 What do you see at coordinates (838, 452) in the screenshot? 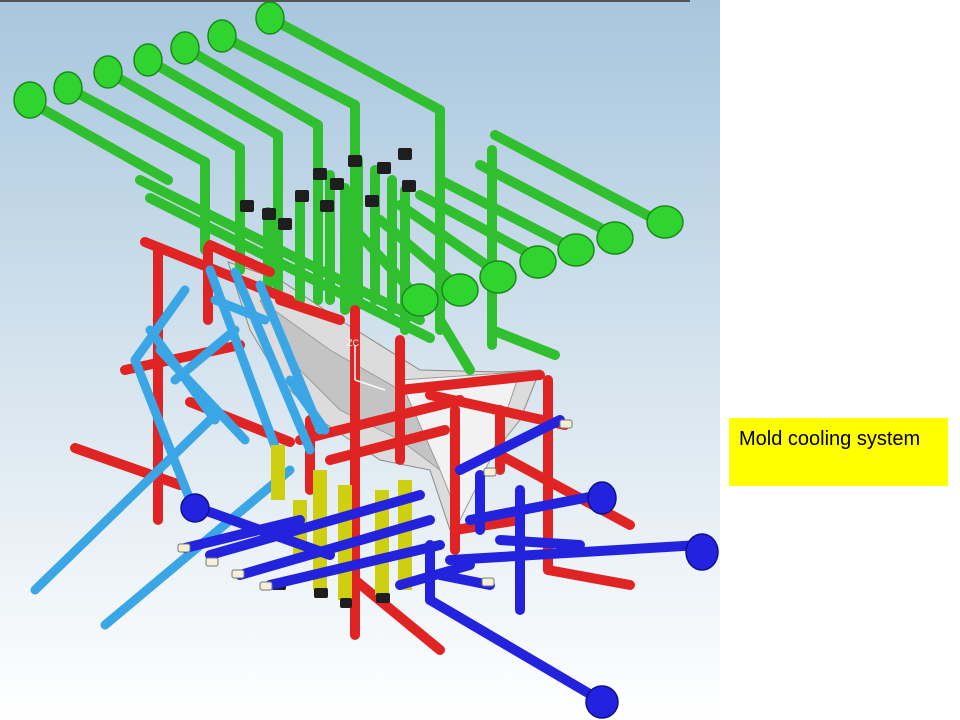
I see `caption-box: Mold cooling system` at bounding box center [838, 452].